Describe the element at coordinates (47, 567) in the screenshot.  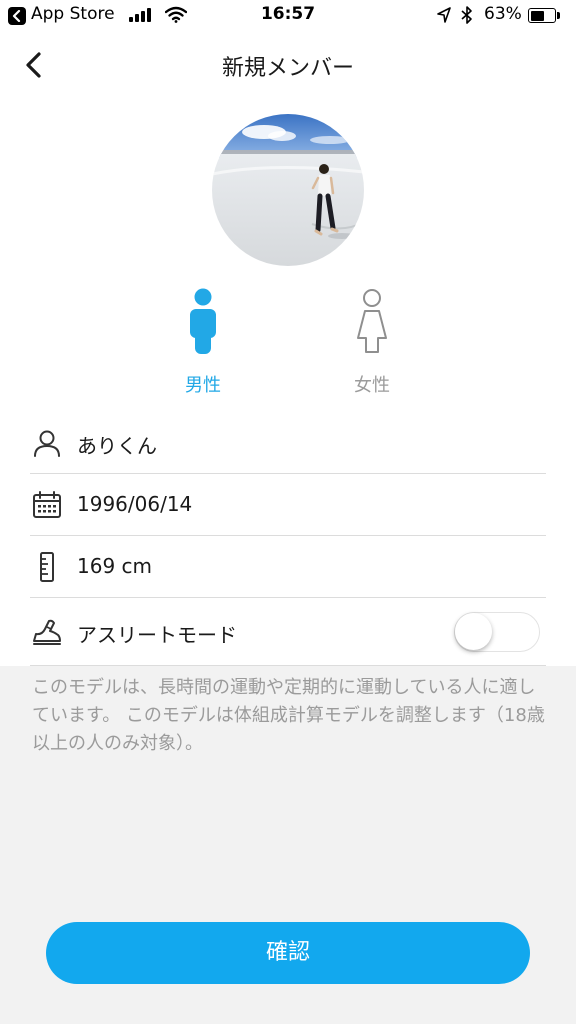
I see `ruler-icon` at that location.